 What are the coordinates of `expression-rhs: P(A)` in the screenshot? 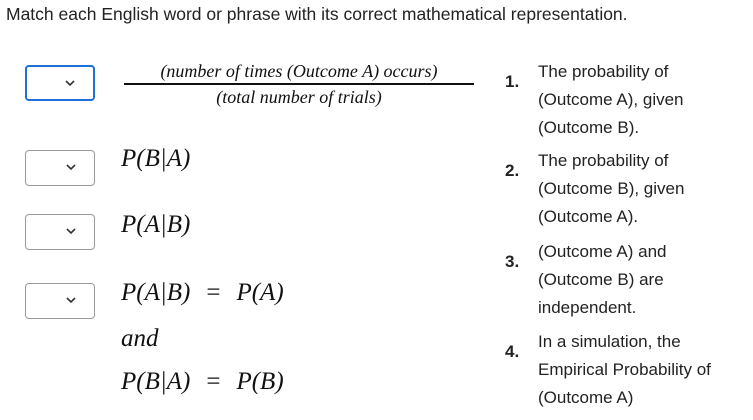 It's located at (260, 292).